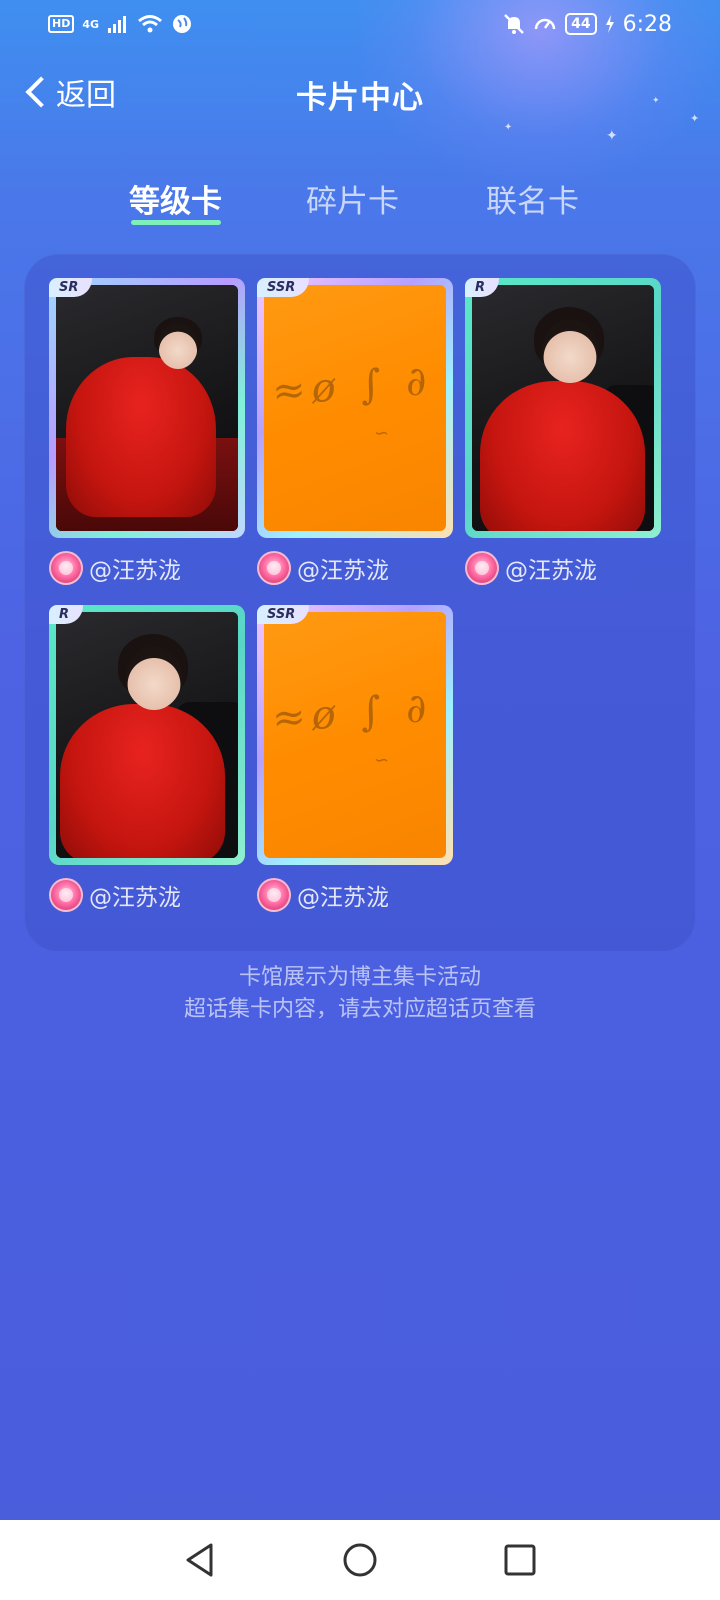 The width and height of the screenshot is (720, 1600). I want to click on card-item: SR @汪苏泷, so click(147, 432).